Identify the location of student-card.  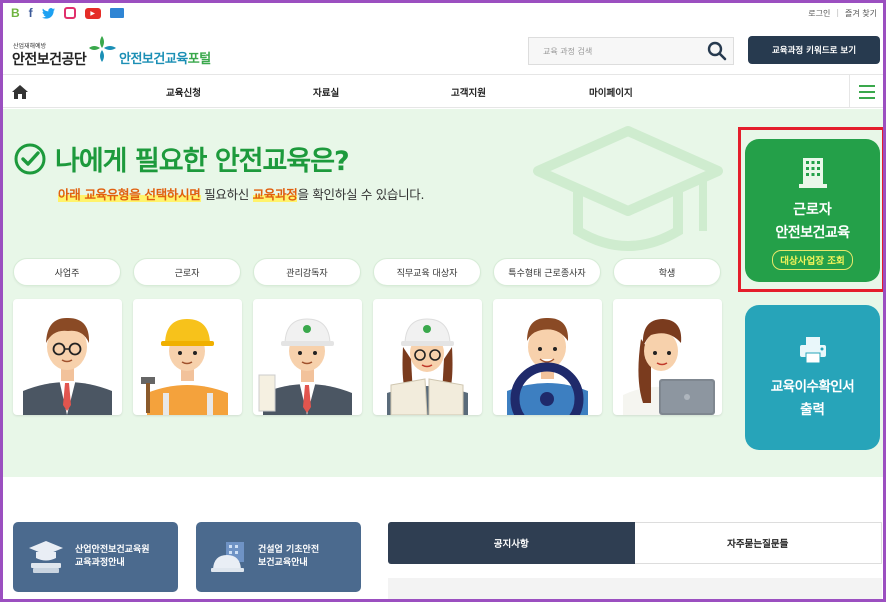
(667, 357).